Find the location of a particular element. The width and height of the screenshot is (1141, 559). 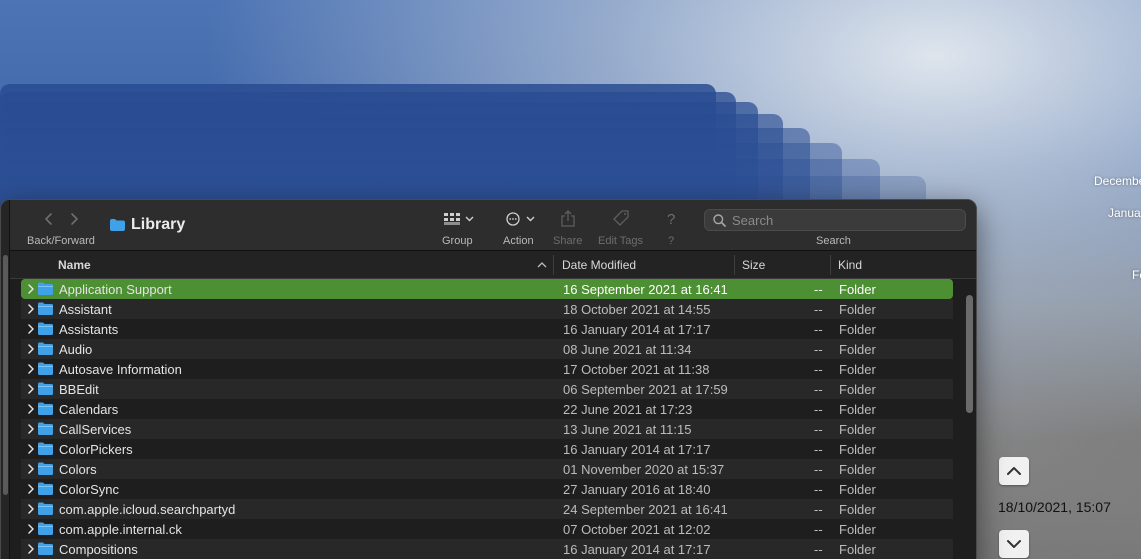

group-grid-icon is located at coordinates (452, 219).